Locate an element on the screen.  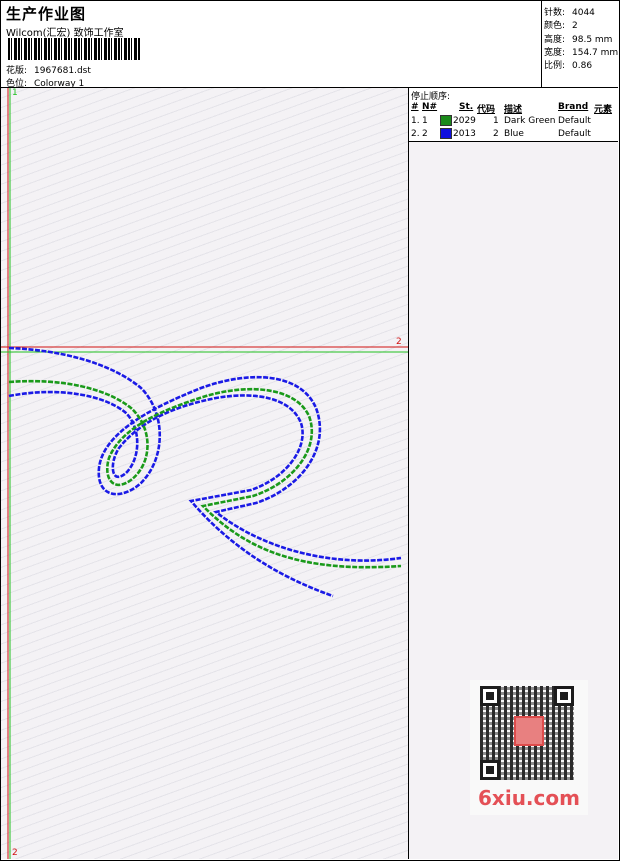
barcode is located at coordinates (74, 49).